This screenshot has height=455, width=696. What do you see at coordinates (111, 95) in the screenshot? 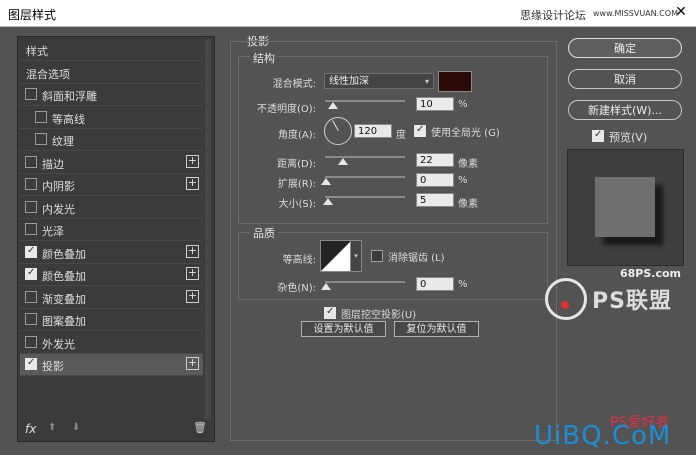
I see `style-item: 斜面和浮雕` at bounding box center [111, 95].